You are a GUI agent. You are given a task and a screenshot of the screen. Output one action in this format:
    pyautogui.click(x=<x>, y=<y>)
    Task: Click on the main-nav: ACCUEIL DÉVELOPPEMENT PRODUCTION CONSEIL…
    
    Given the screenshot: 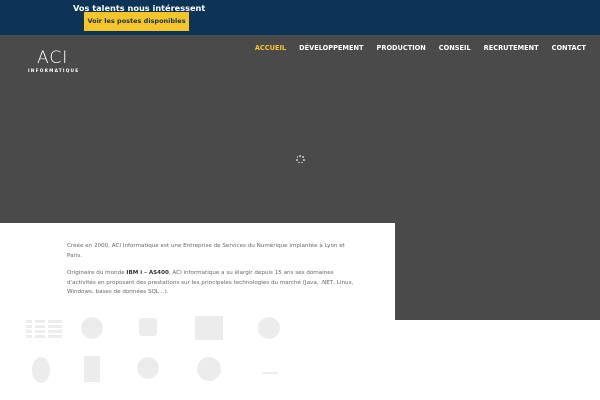 What is the action you would take?
    pyautogui.click(x=420, y=48)
    